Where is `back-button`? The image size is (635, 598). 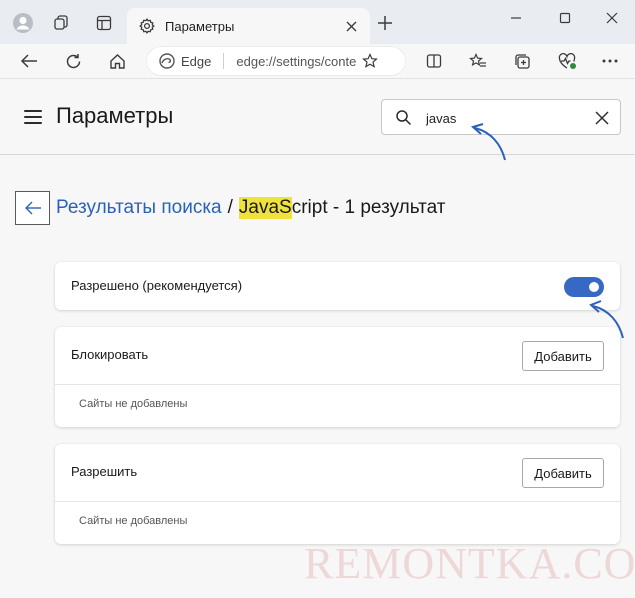 back-button is located at coordinates (32, 208).